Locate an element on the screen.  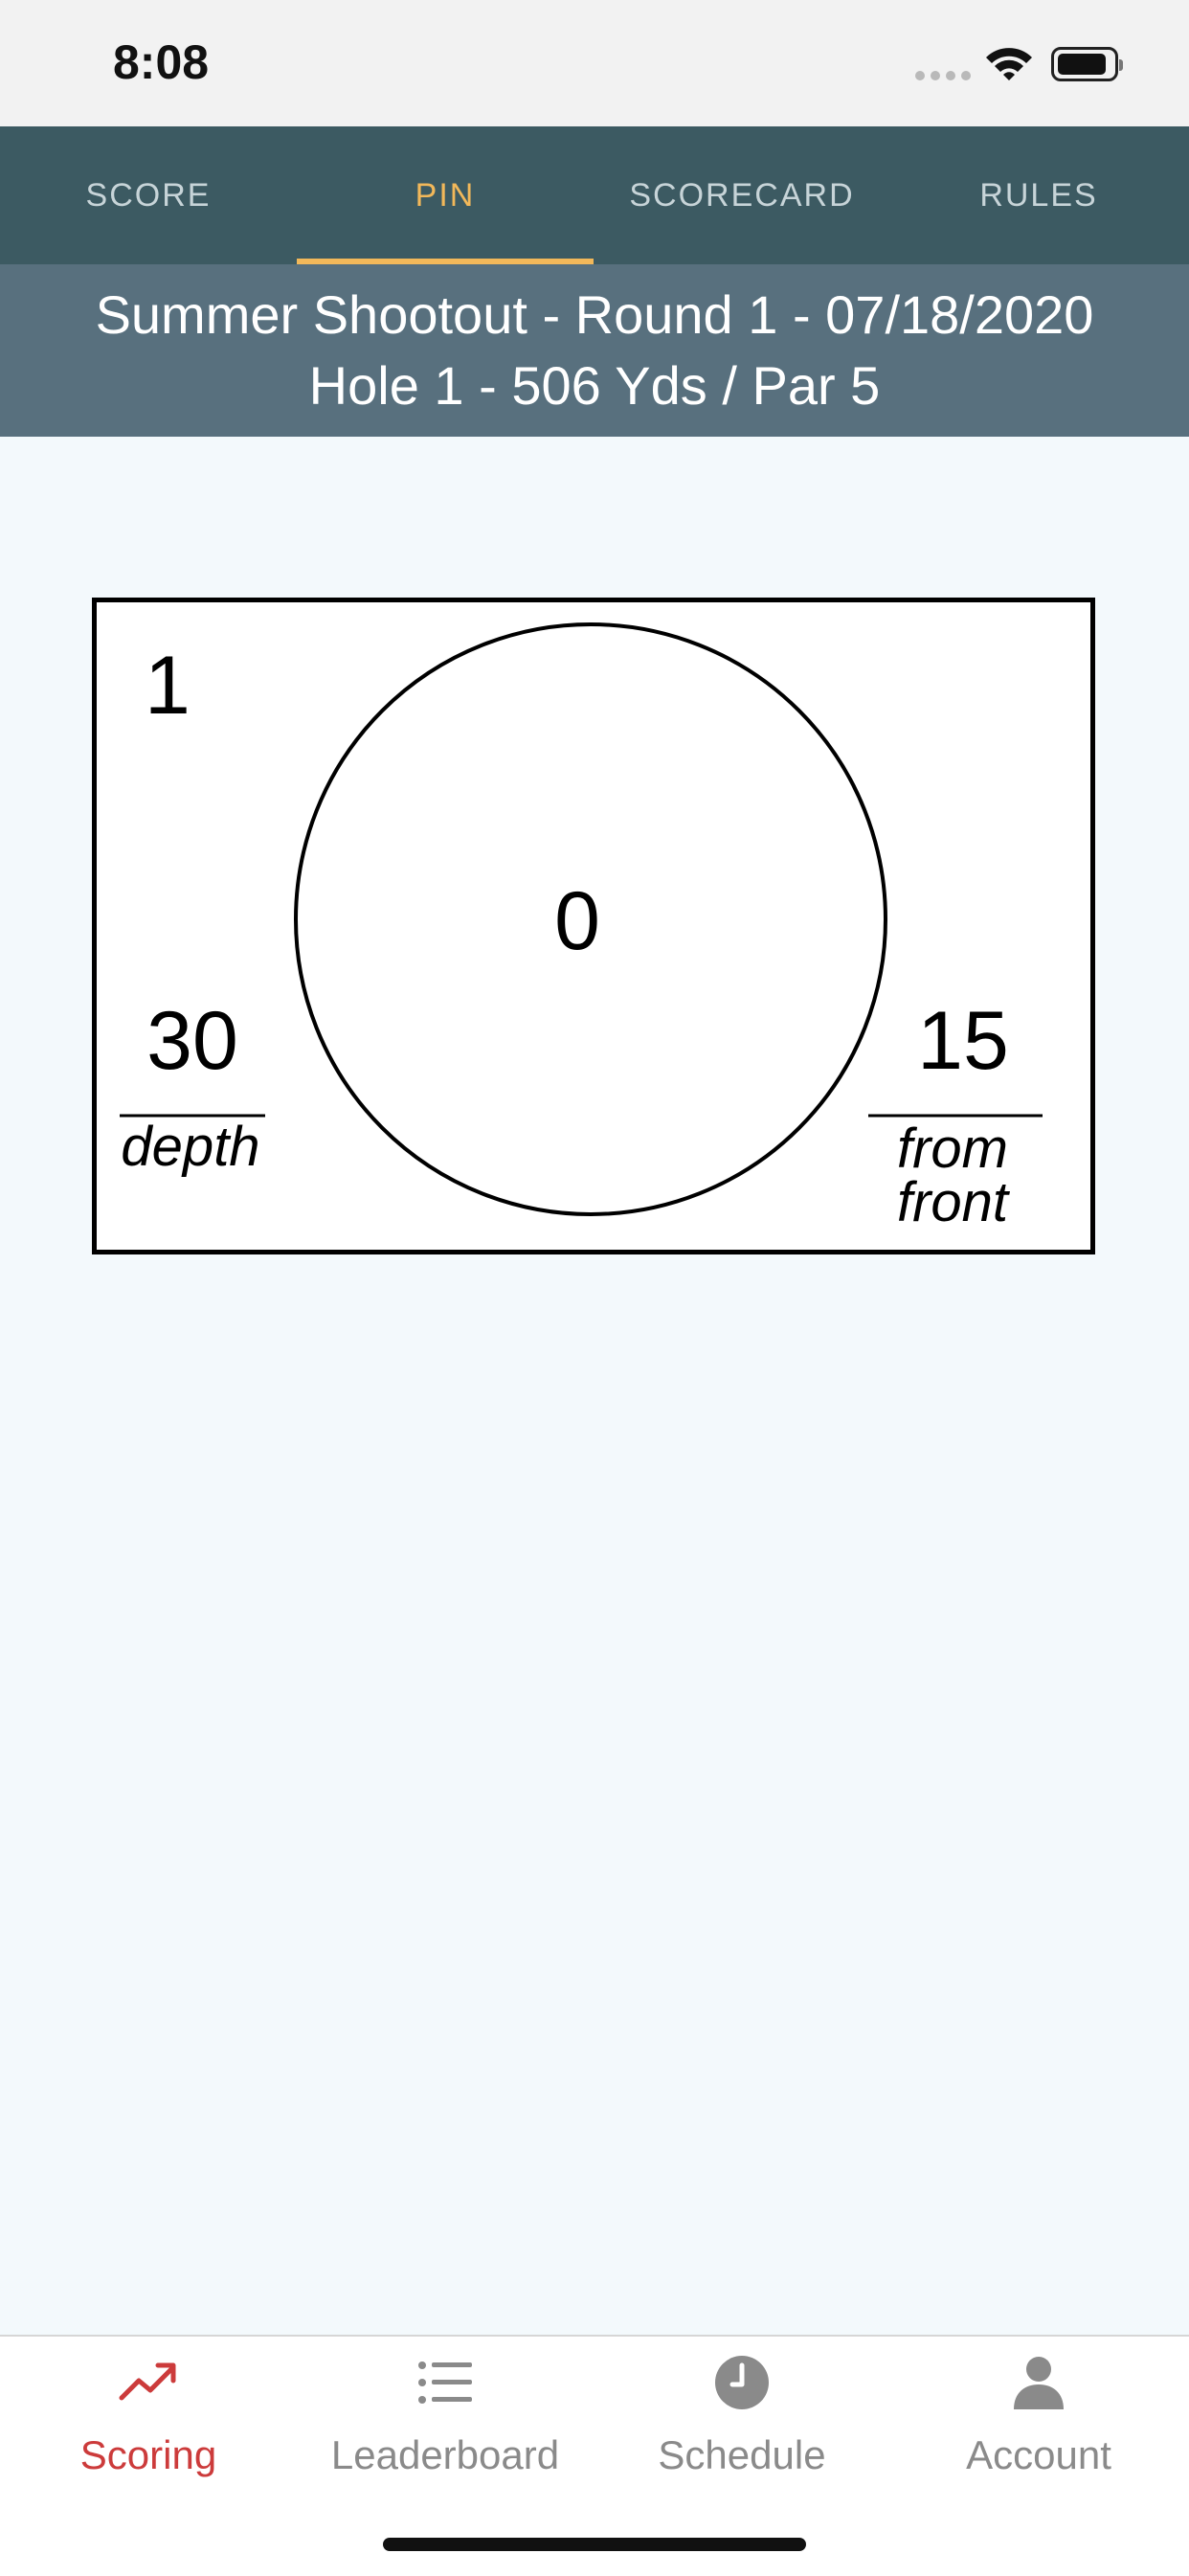
tabbar-scoring-label: Scoring is located at coordinates (148, 2454).